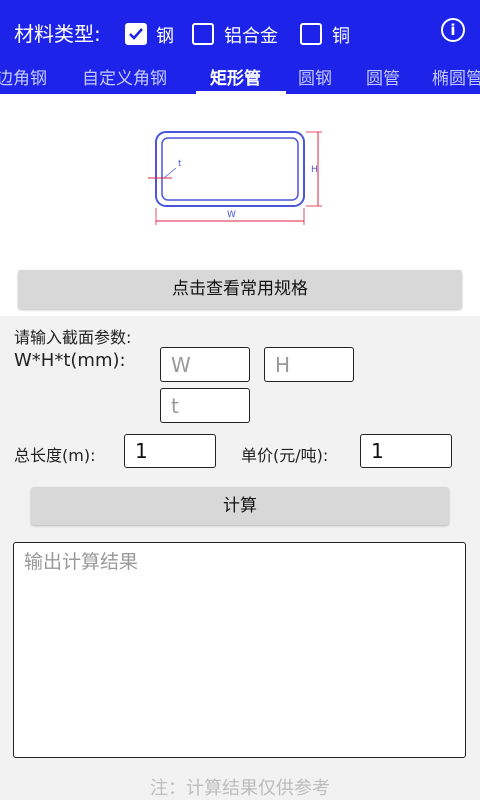 The width and height of the screenshot is (480, 800). What do you see at coordinates (55, 455) in the screenshot?
I see `length-label: 总长度(m):` at bounding box center [55, 455].